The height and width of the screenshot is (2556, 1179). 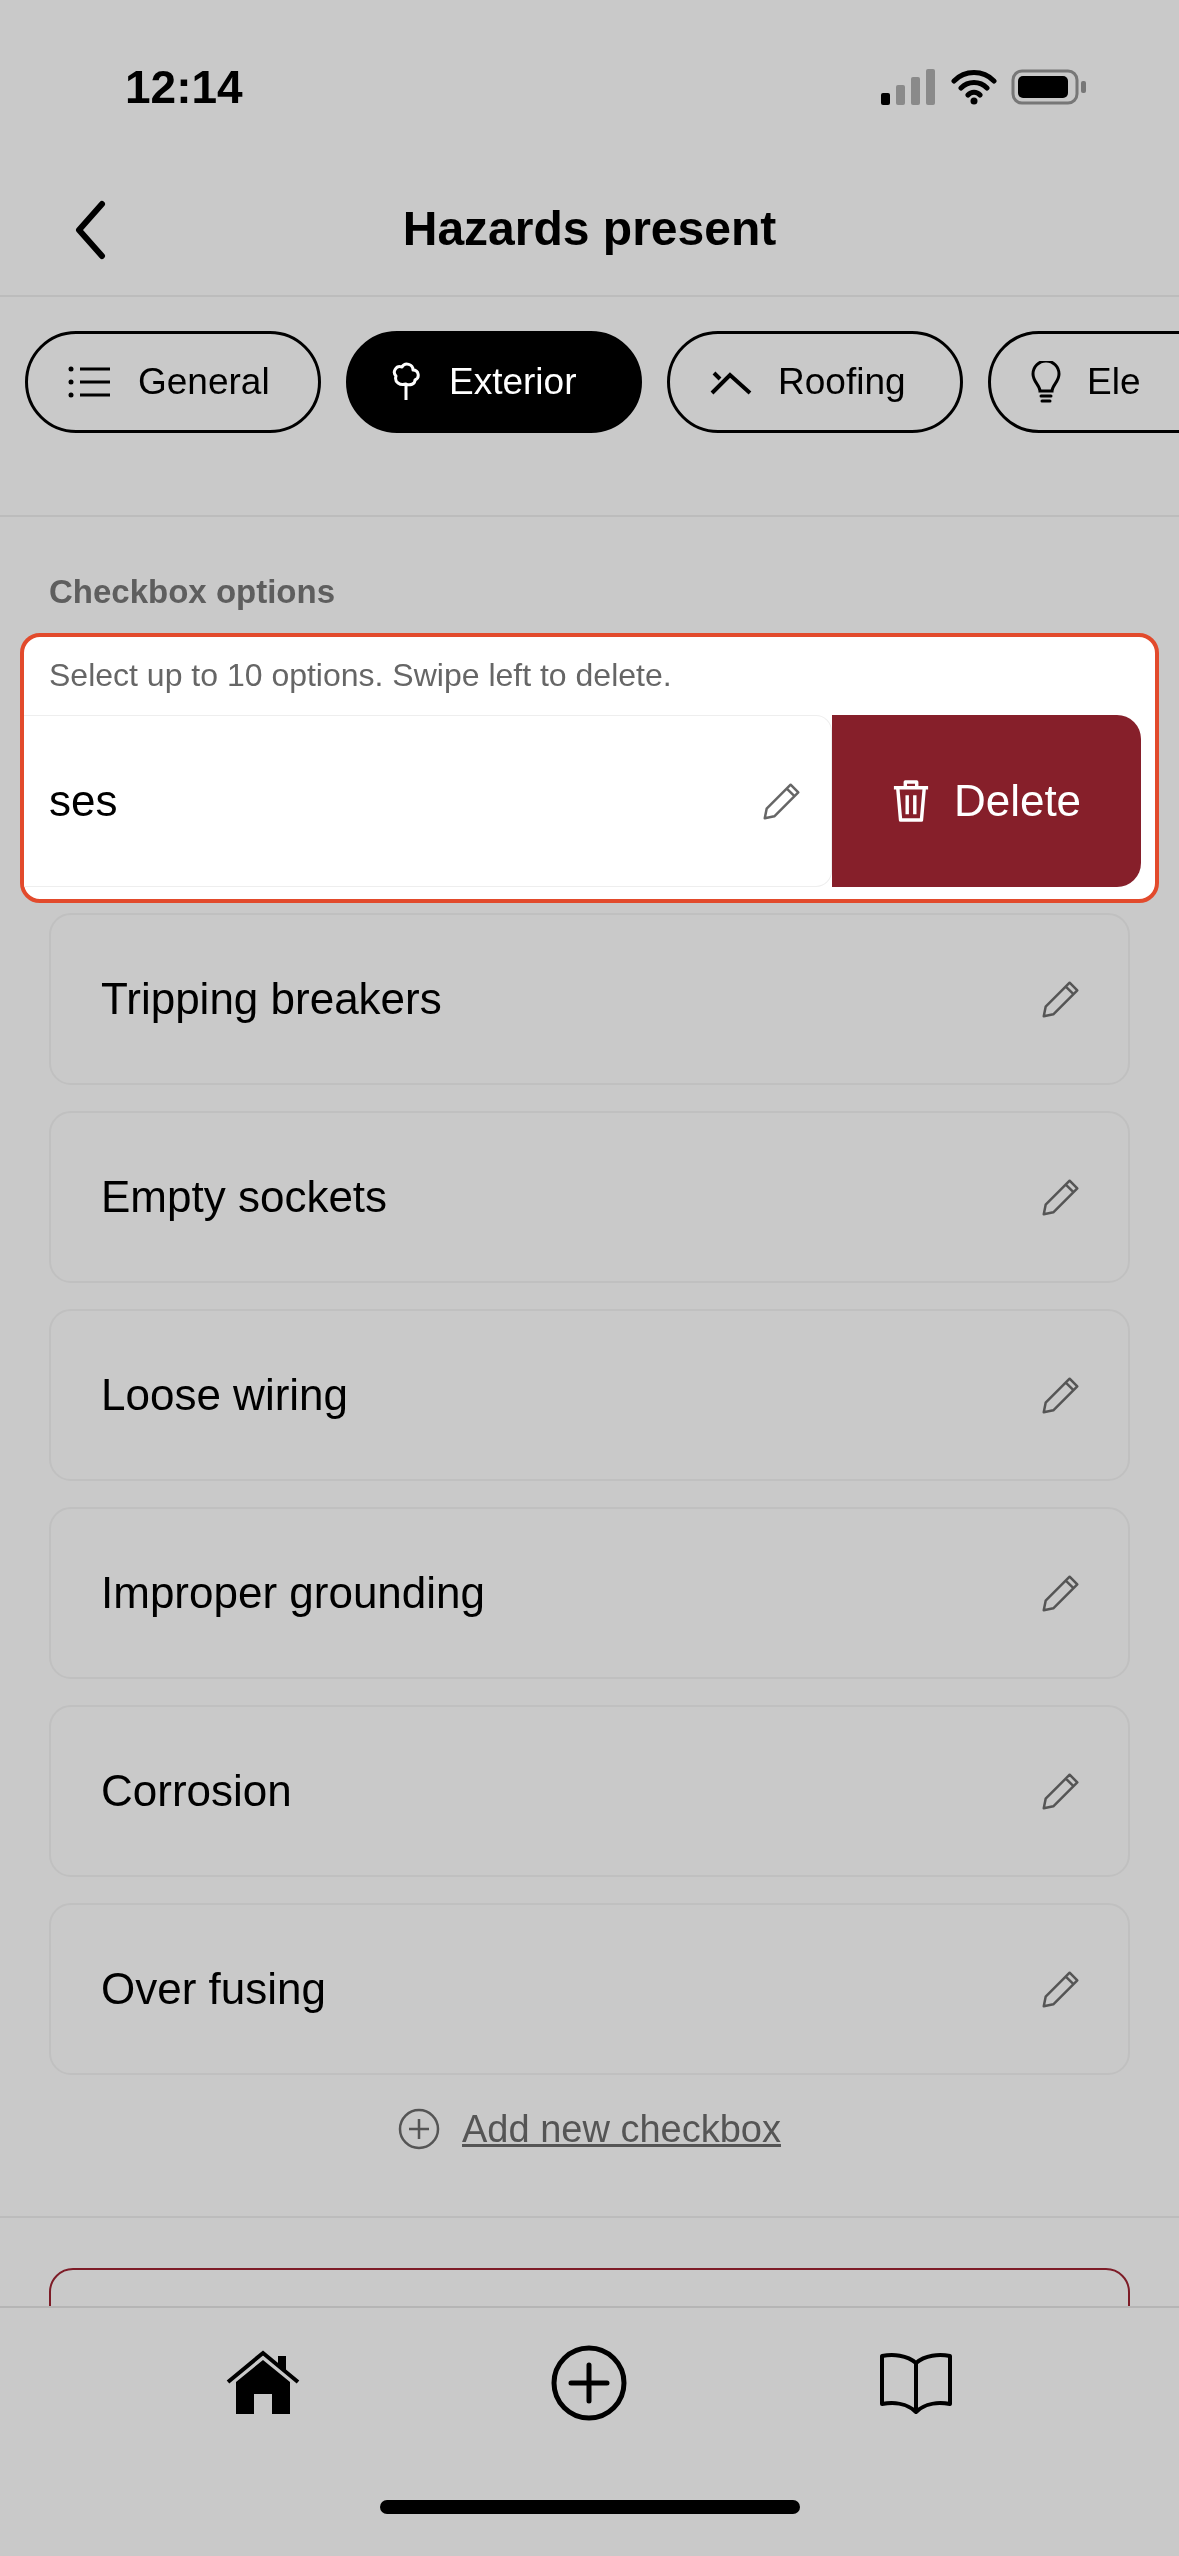 What do you see at coordinates (1083, 382) in the screenshot?
I see `category-tab: Ele` at bounding box center [1083, 382].